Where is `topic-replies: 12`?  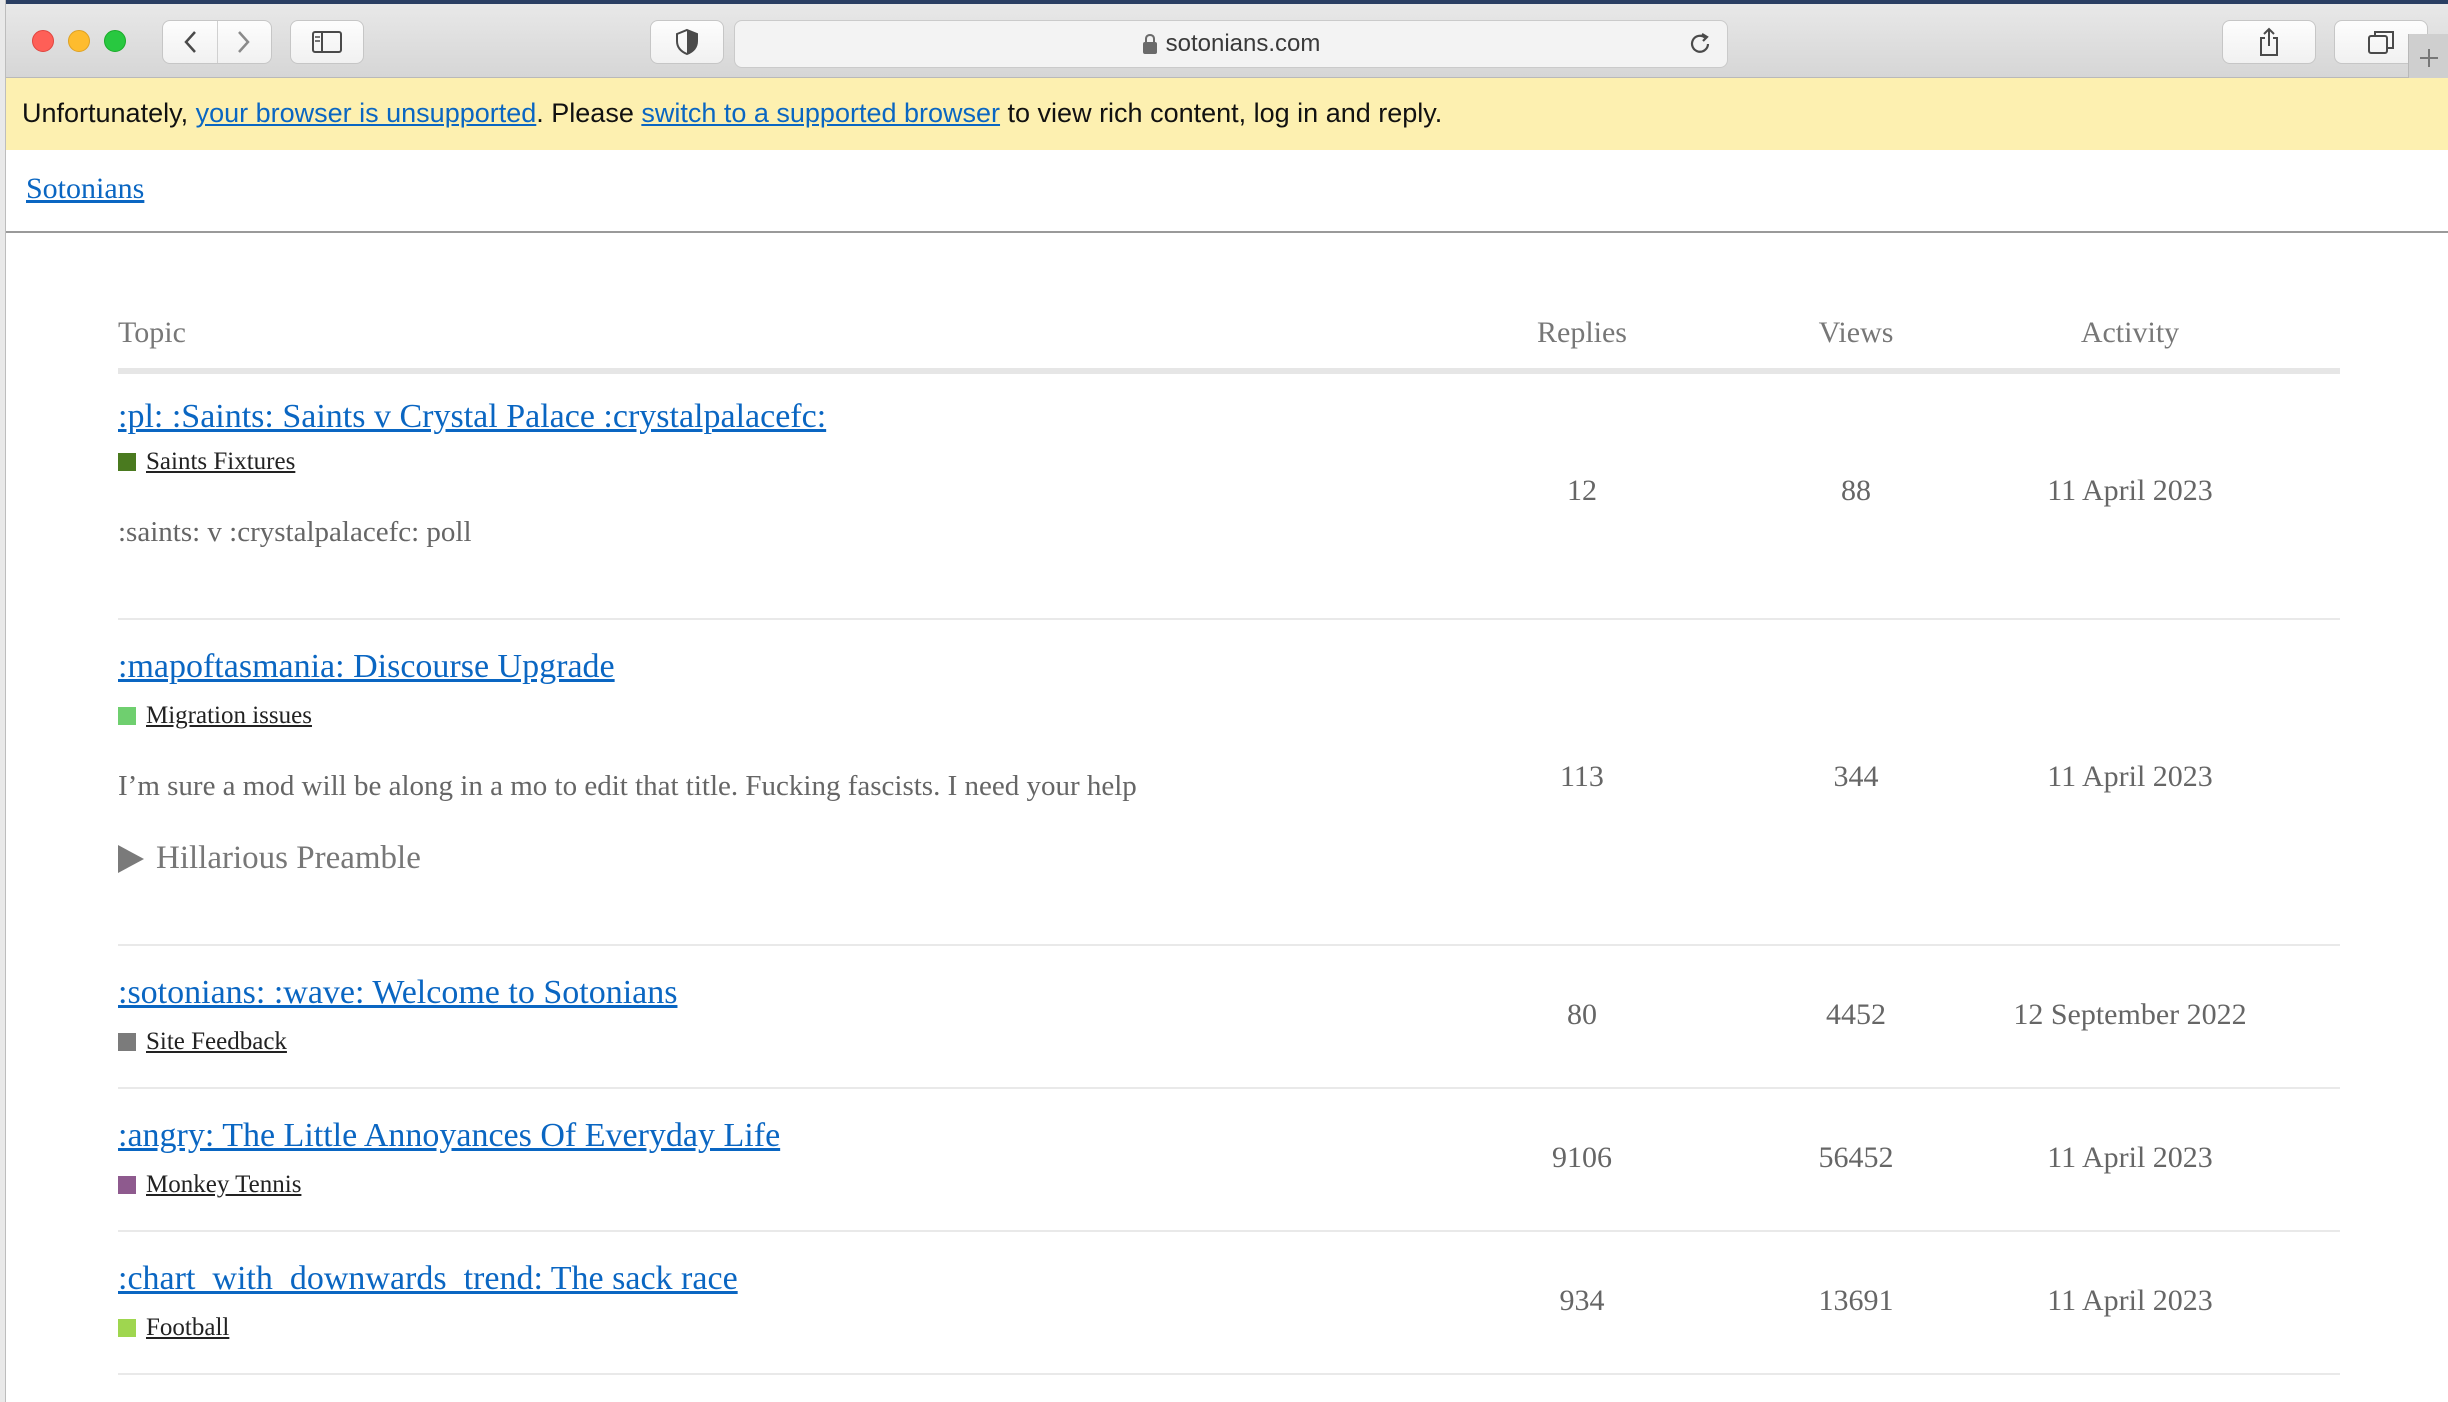
topic-replies: 12 is located at coordinates (1582, 490).